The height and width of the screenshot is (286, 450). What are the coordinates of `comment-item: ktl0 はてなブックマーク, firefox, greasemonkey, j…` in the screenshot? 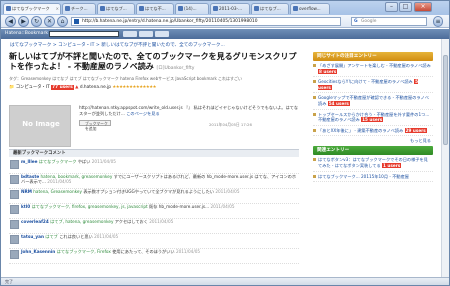 It's located at (154, 211).